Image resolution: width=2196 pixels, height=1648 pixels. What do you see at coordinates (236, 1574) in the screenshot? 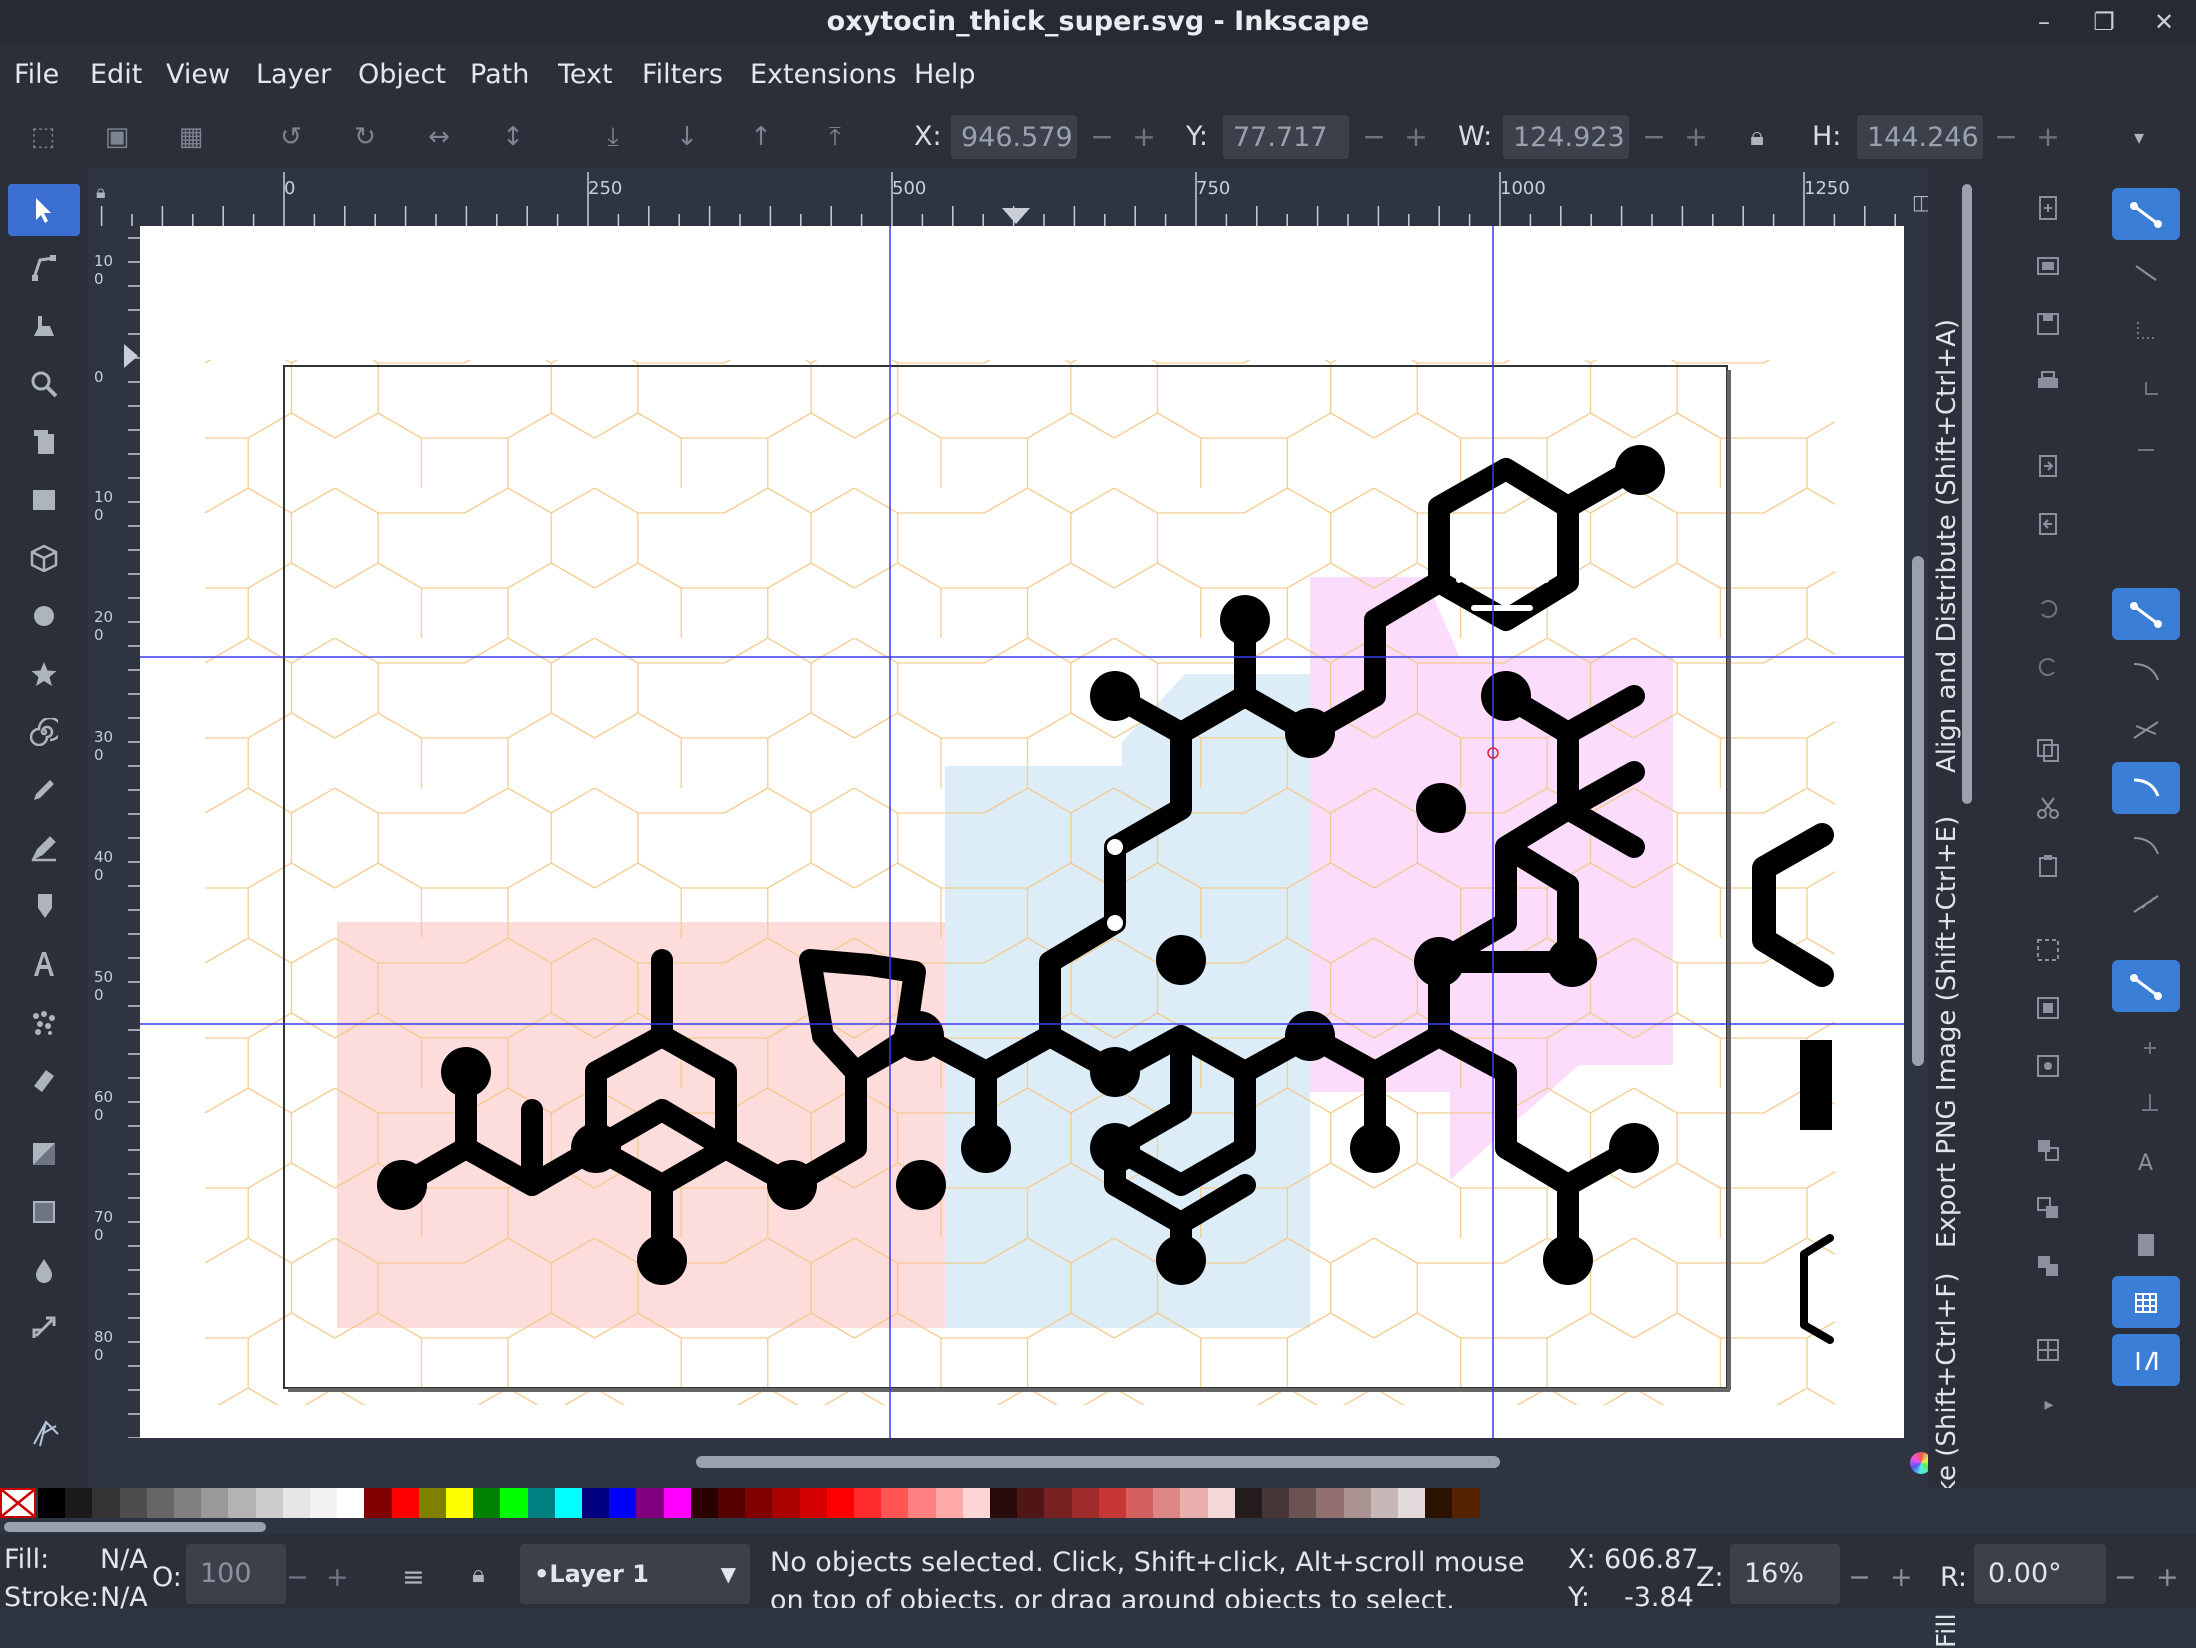
I see `opacity-input: 100` at bounding box center [236, 1574].